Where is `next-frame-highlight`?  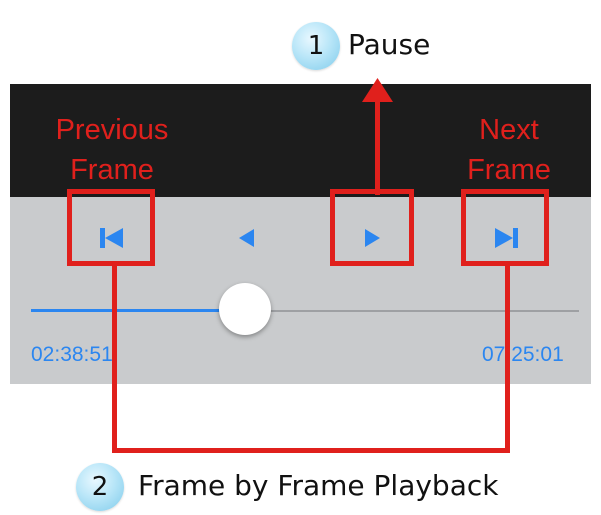 next-frame-highlight is located at coordinates (505, 227).